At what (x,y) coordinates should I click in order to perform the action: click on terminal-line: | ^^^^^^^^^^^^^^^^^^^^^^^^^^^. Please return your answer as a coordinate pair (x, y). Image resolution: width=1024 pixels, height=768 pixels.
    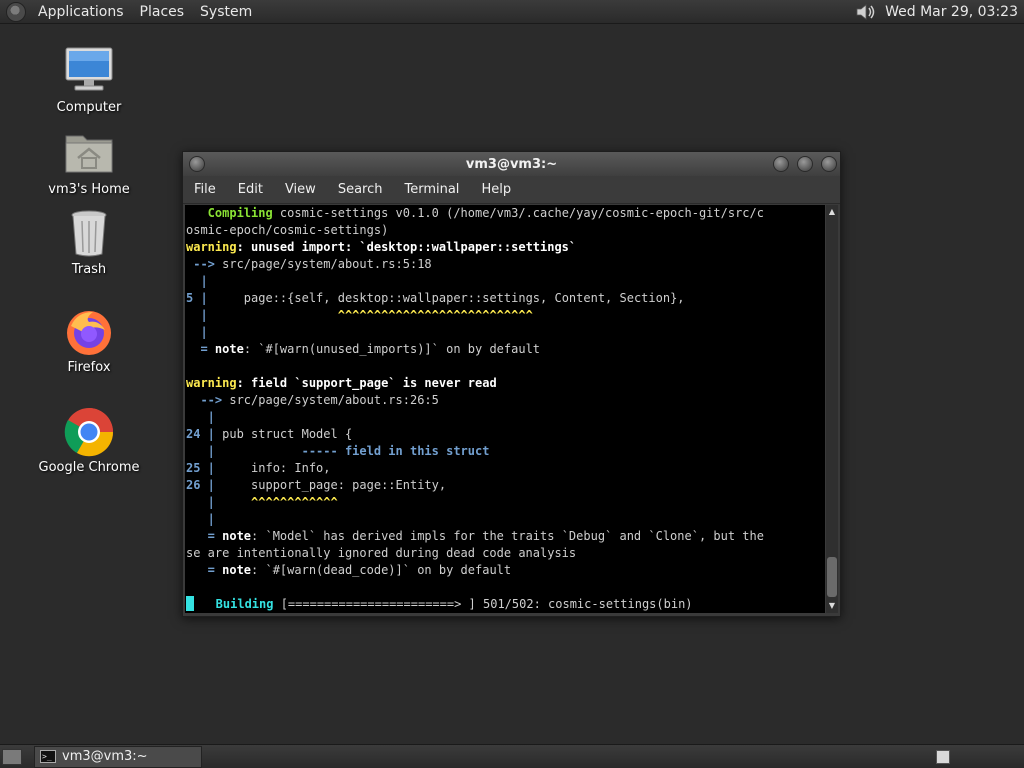
    Looking at the image, I should click on (505, 315).